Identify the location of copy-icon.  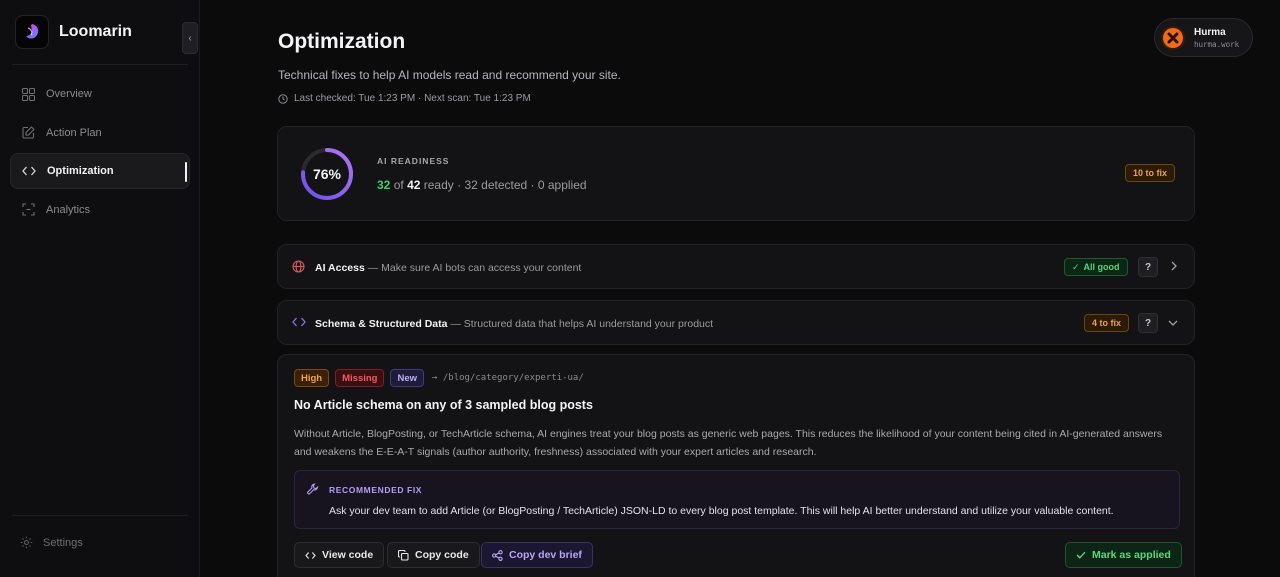
(403, 555).